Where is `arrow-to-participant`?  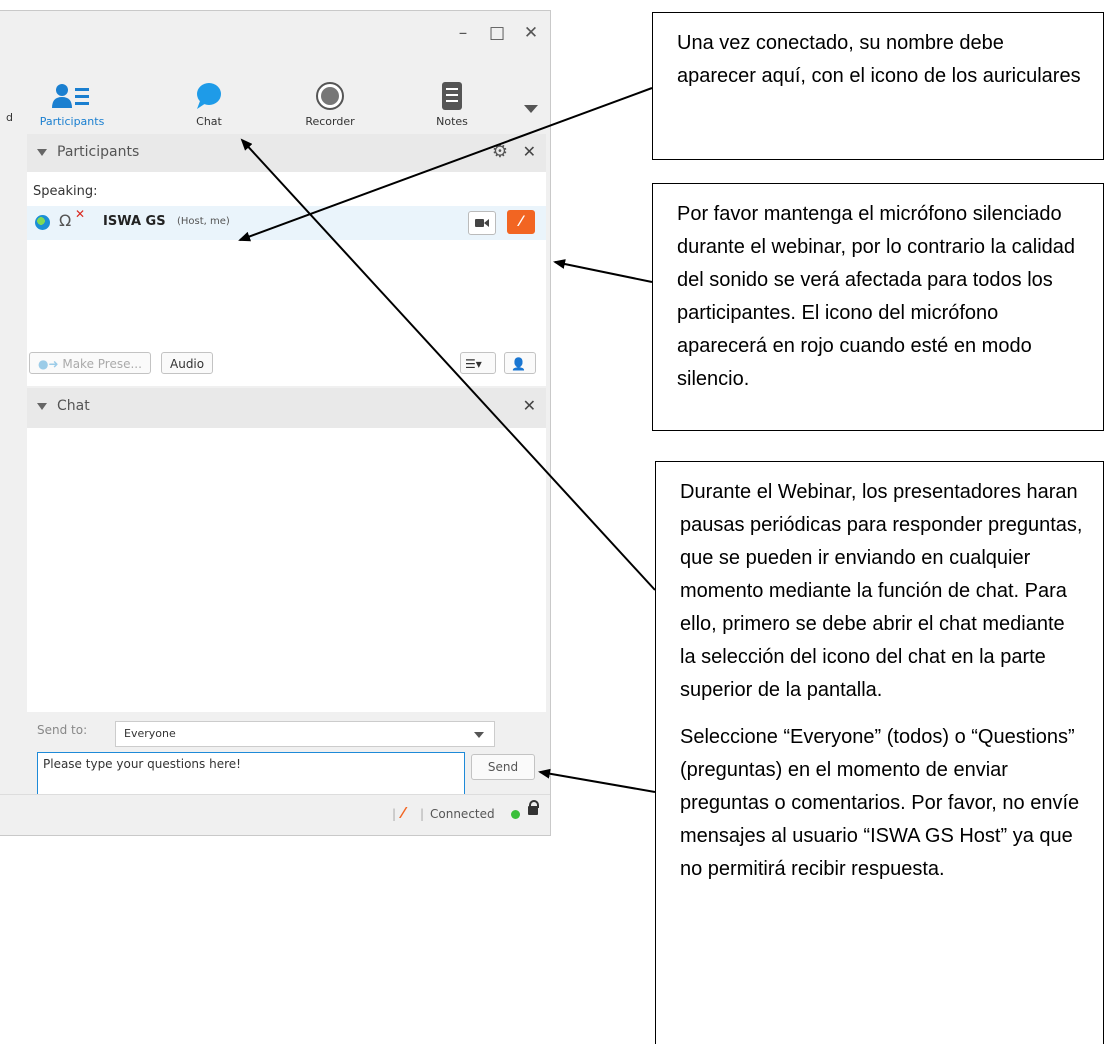 arrow-to-participant is located at coordinates (445, 164).